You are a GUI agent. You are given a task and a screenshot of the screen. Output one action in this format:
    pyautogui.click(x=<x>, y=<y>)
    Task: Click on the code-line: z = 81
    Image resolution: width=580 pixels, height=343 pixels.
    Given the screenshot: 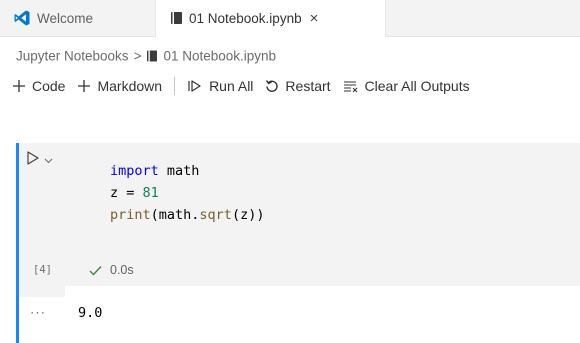 What is the action you would take?
    pyautogui.click(x=187, y=193)
    